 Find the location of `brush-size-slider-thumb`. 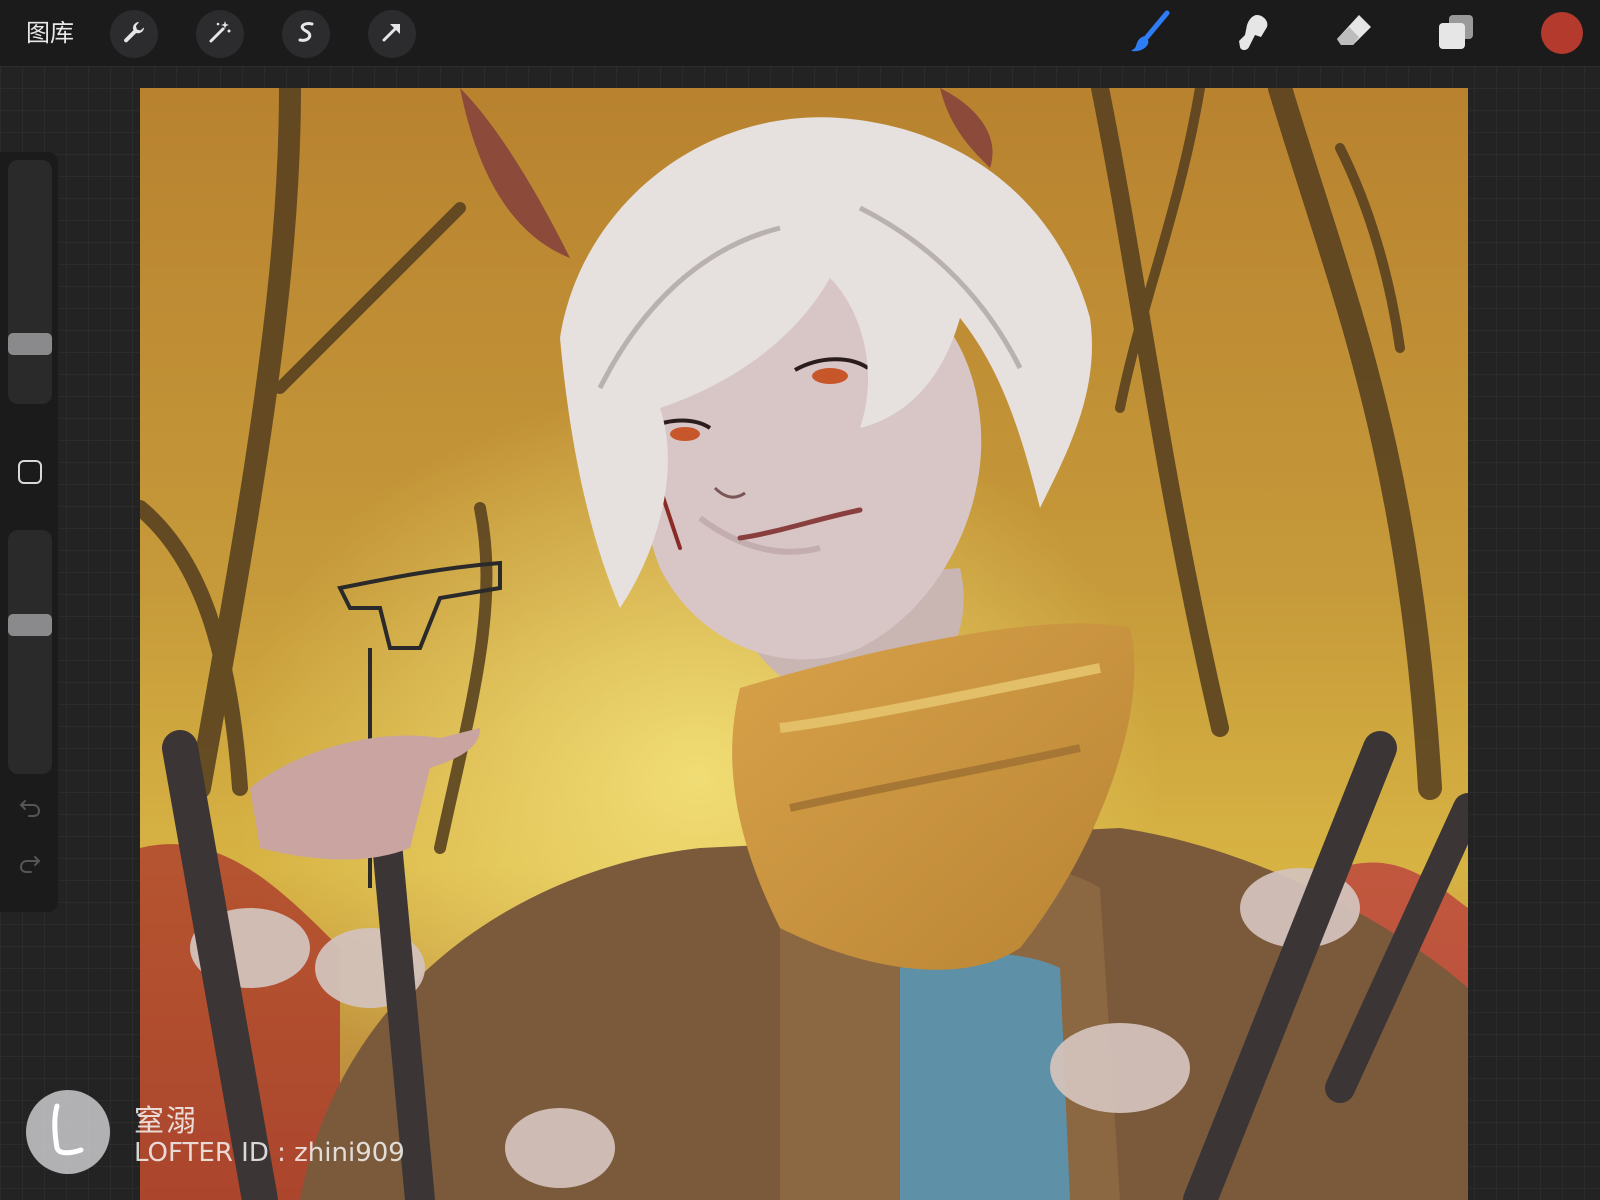

brush-size-slider-thumb is located at coordinates (30, 344).